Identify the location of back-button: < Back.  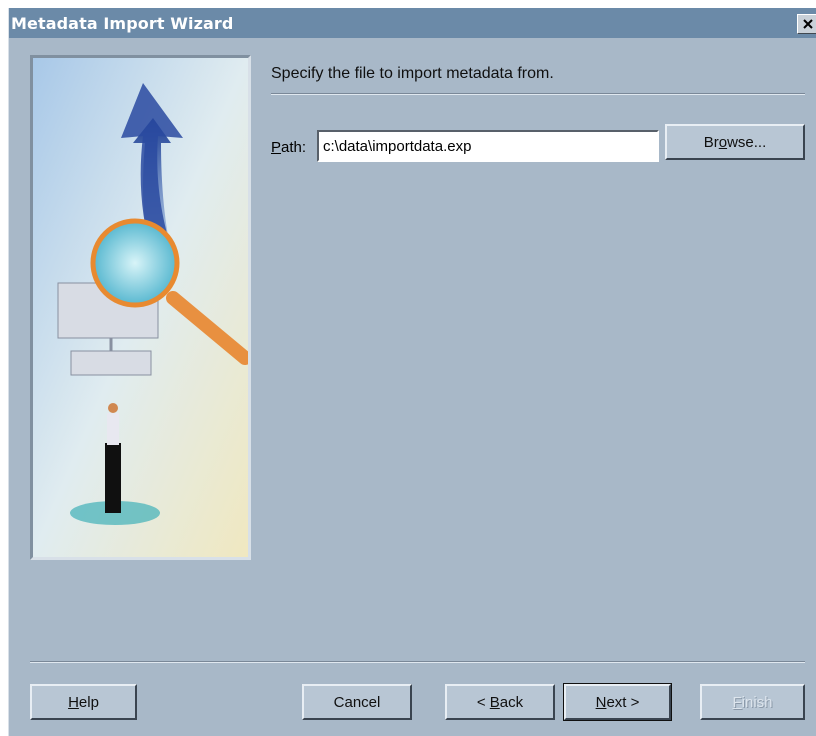
(500, 702).